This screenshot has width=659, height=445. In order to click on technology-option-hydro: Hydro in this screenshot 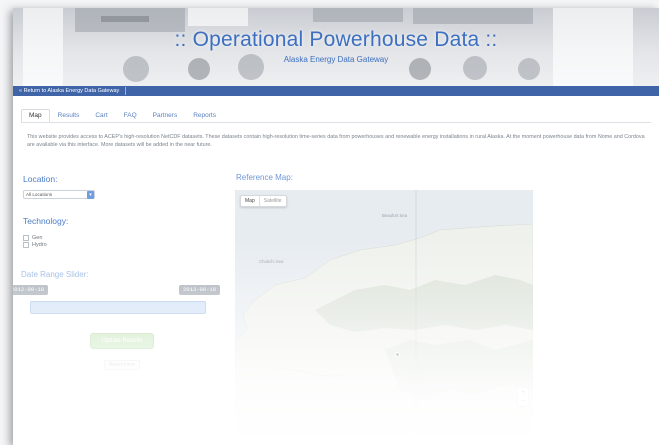, I will do `click(35, 245)`.